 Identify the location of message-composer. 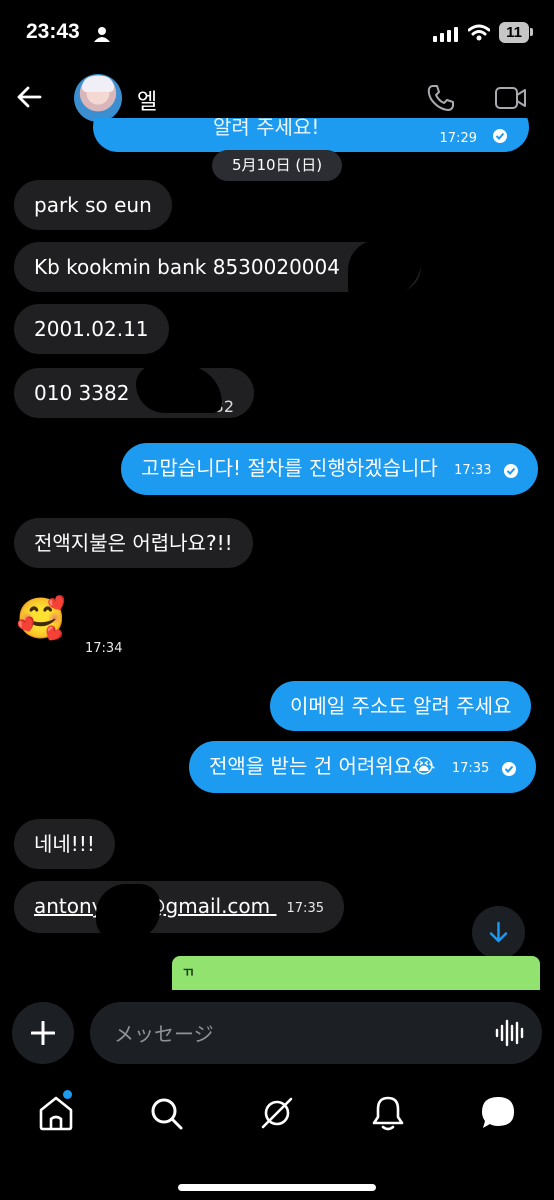
(316, 1034).